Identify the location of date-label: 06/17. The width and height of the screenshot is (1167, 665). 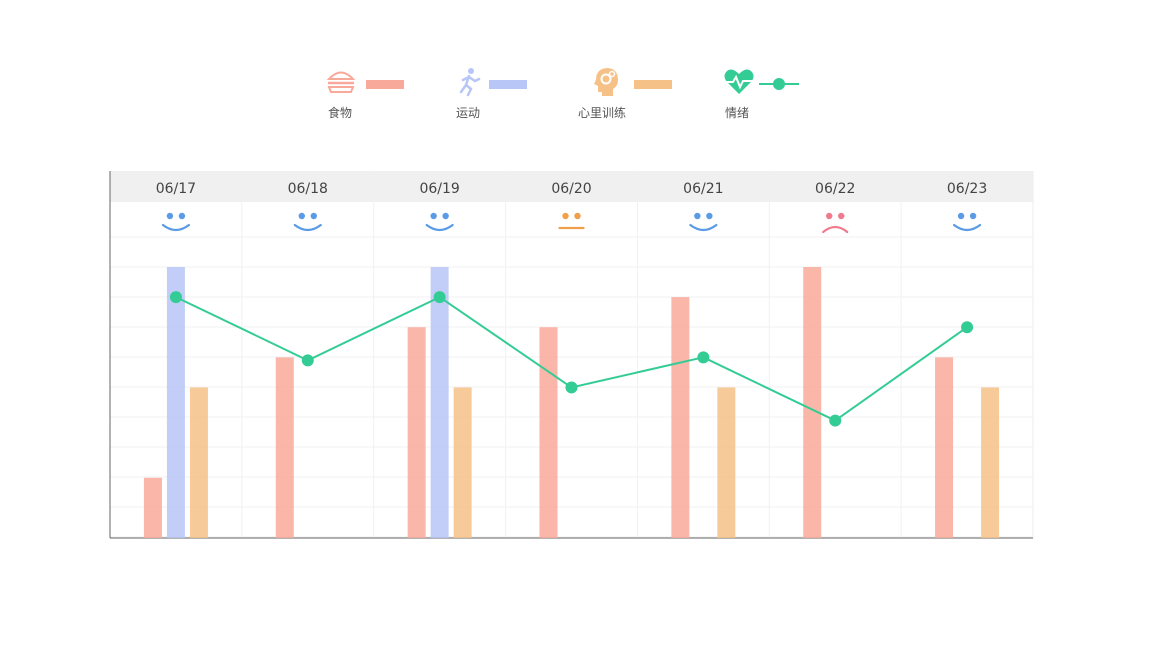
(176, 189).